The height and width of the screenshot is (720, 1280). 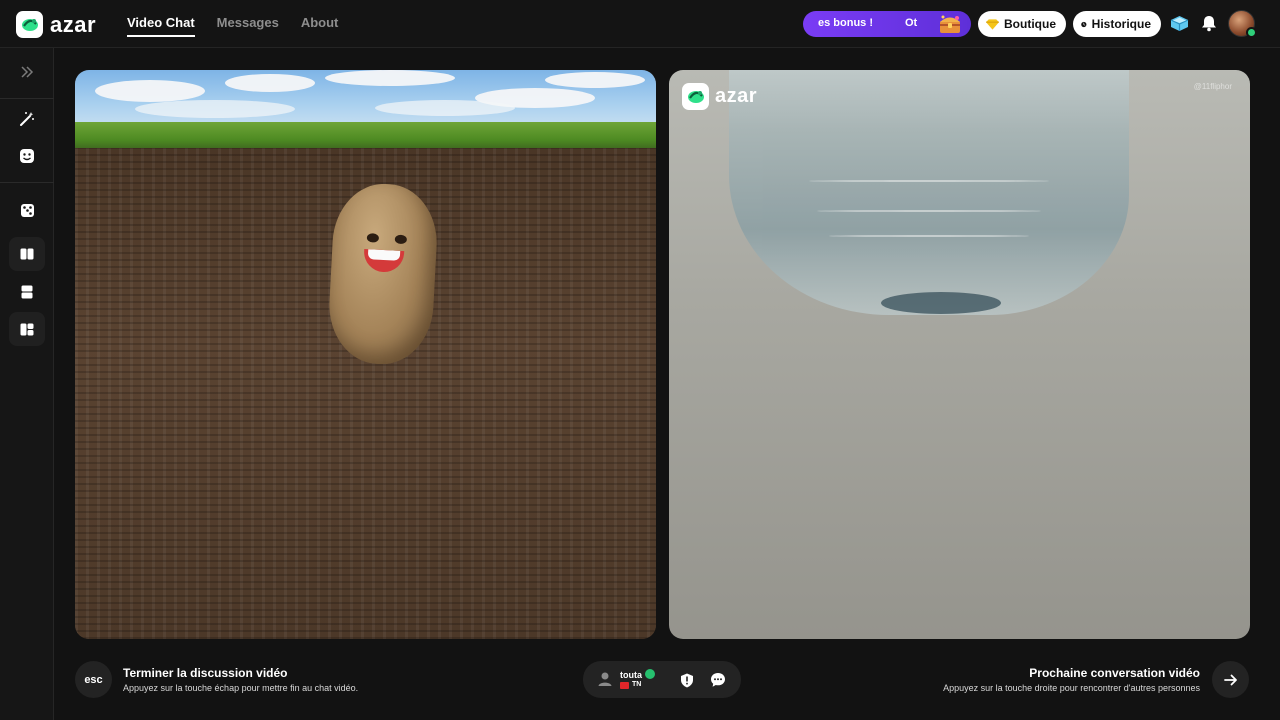 I want to click on next-chat-button, so click(x=1230, y=679).